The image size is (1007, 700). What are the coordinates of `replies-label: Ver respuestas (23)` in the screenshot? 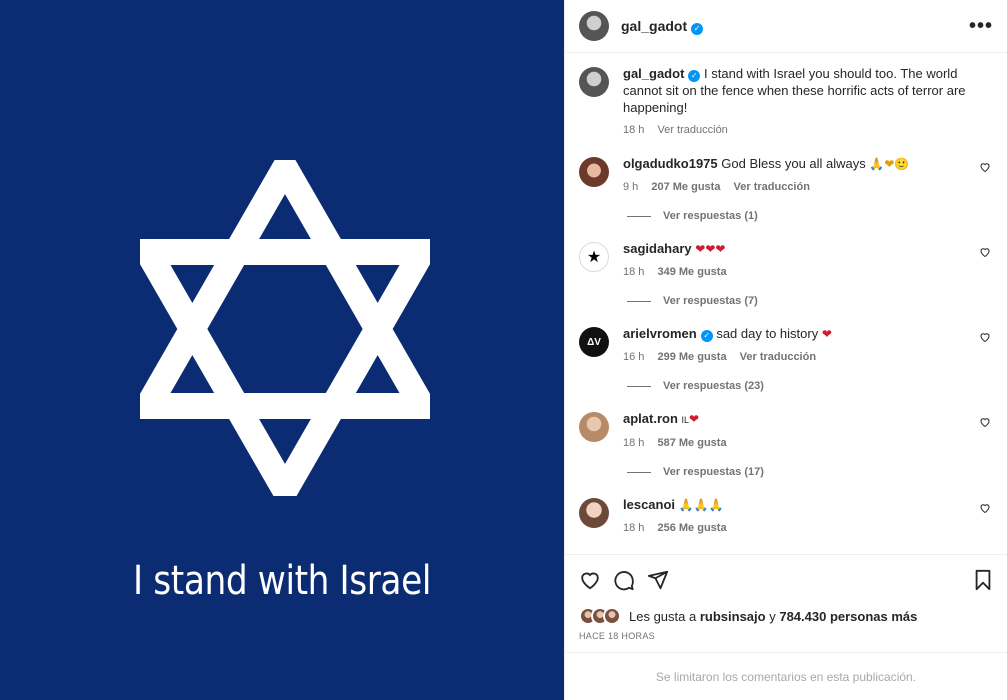 It's located at (713, 386).